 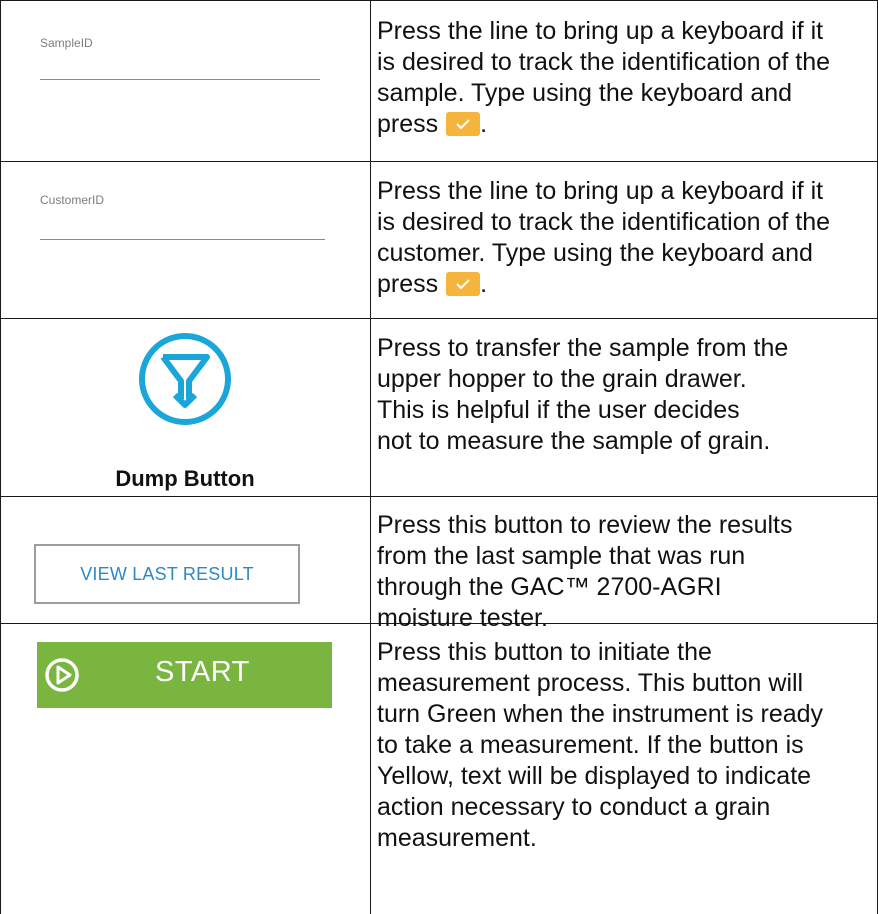 I want to click on sample-id-label: SampleID, so click(x=66, y=43).